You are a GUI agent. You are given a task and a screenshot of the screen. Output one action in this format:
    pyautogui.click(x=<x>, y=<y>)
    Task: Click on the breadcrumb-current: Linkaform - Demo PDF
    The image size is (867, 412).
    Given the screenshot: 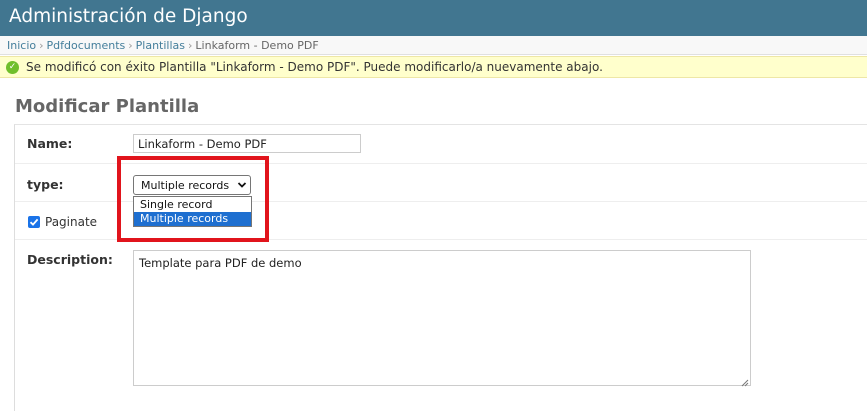 What is the action you would take?
    pyautogui.click(x=257, y=45)
    